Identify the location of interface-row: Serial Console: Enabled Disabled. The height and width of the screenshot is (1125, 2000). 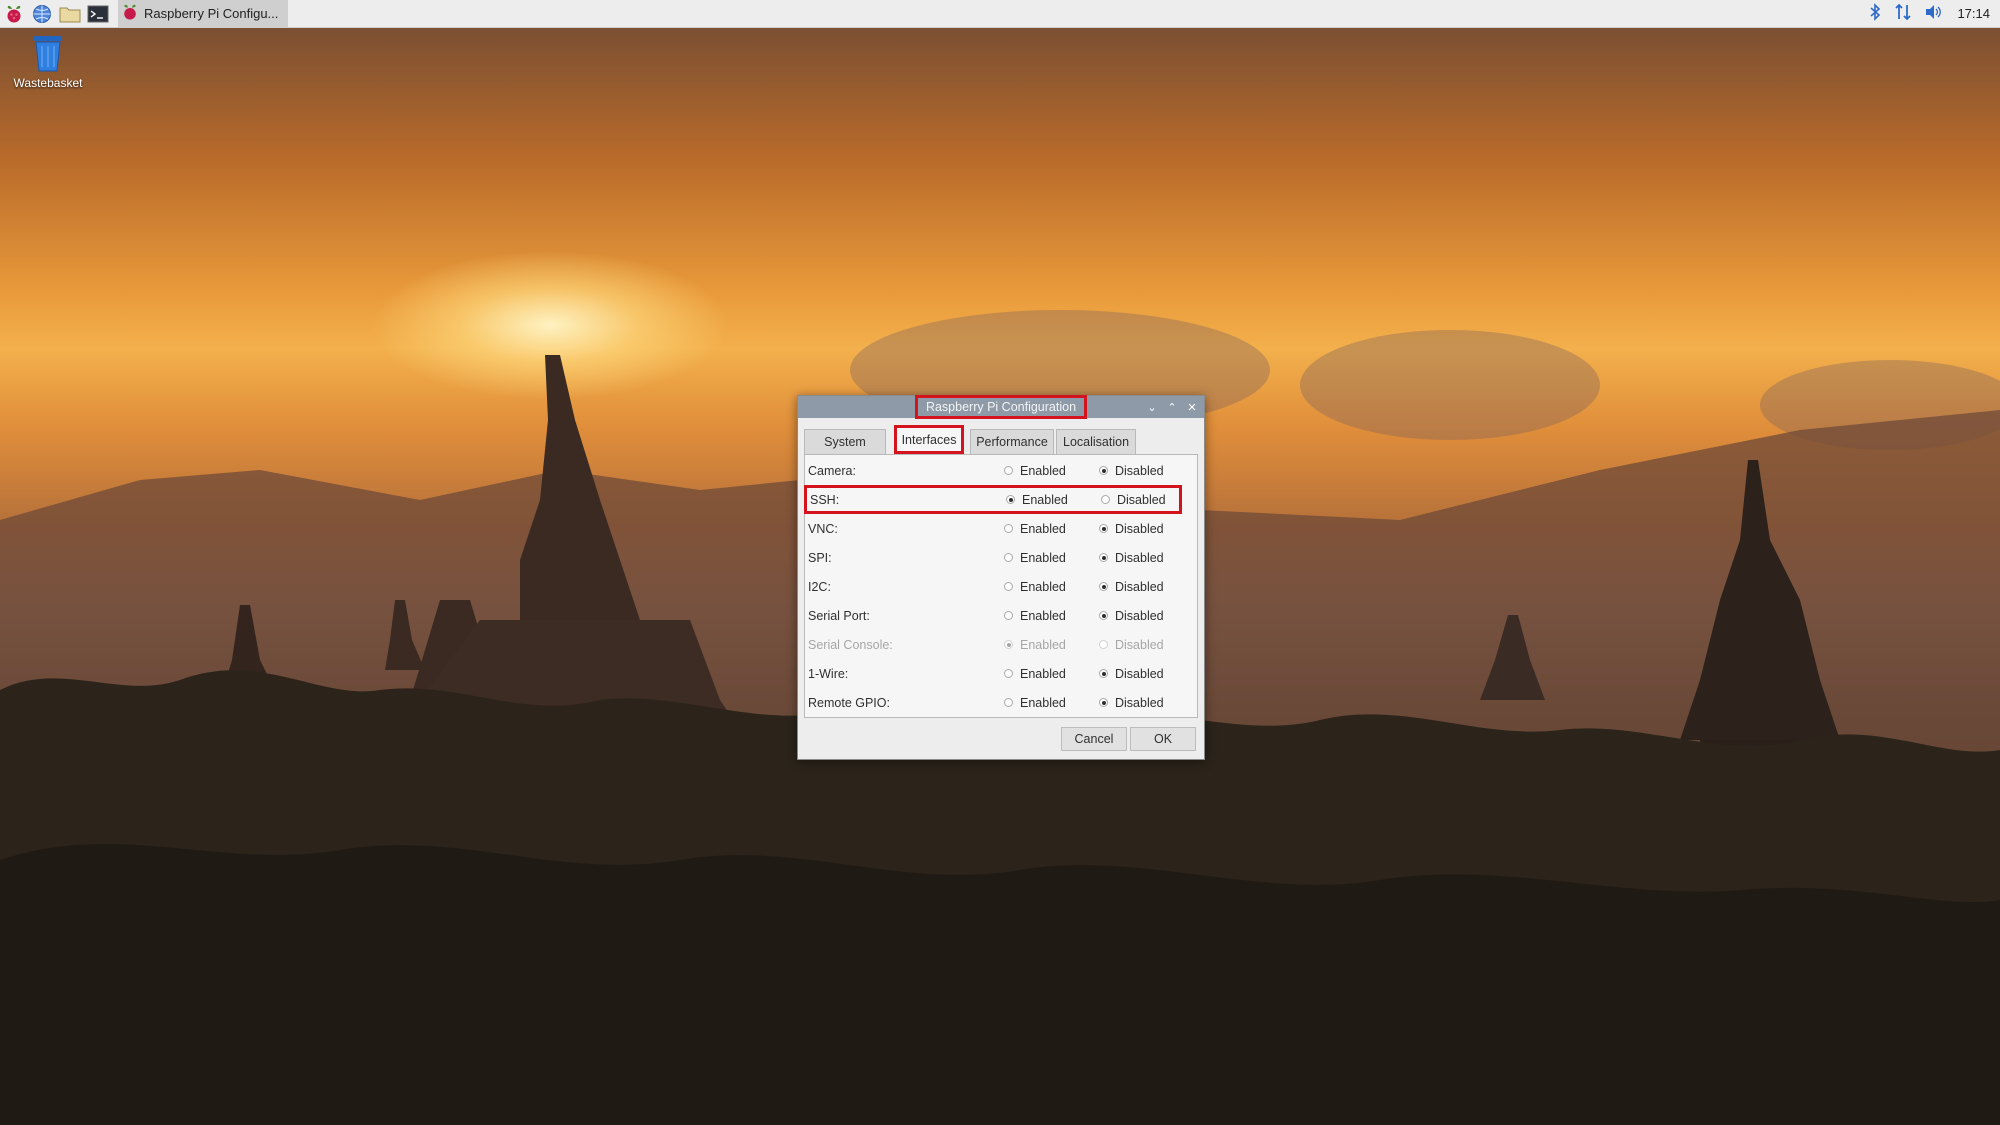
(1001, 644).